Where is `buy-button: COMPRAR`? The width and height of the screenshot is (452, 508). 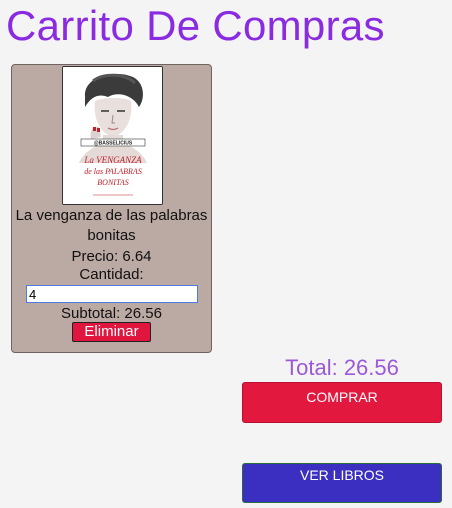
buy-button: COMPRAR is located at coordinates (342, 402).